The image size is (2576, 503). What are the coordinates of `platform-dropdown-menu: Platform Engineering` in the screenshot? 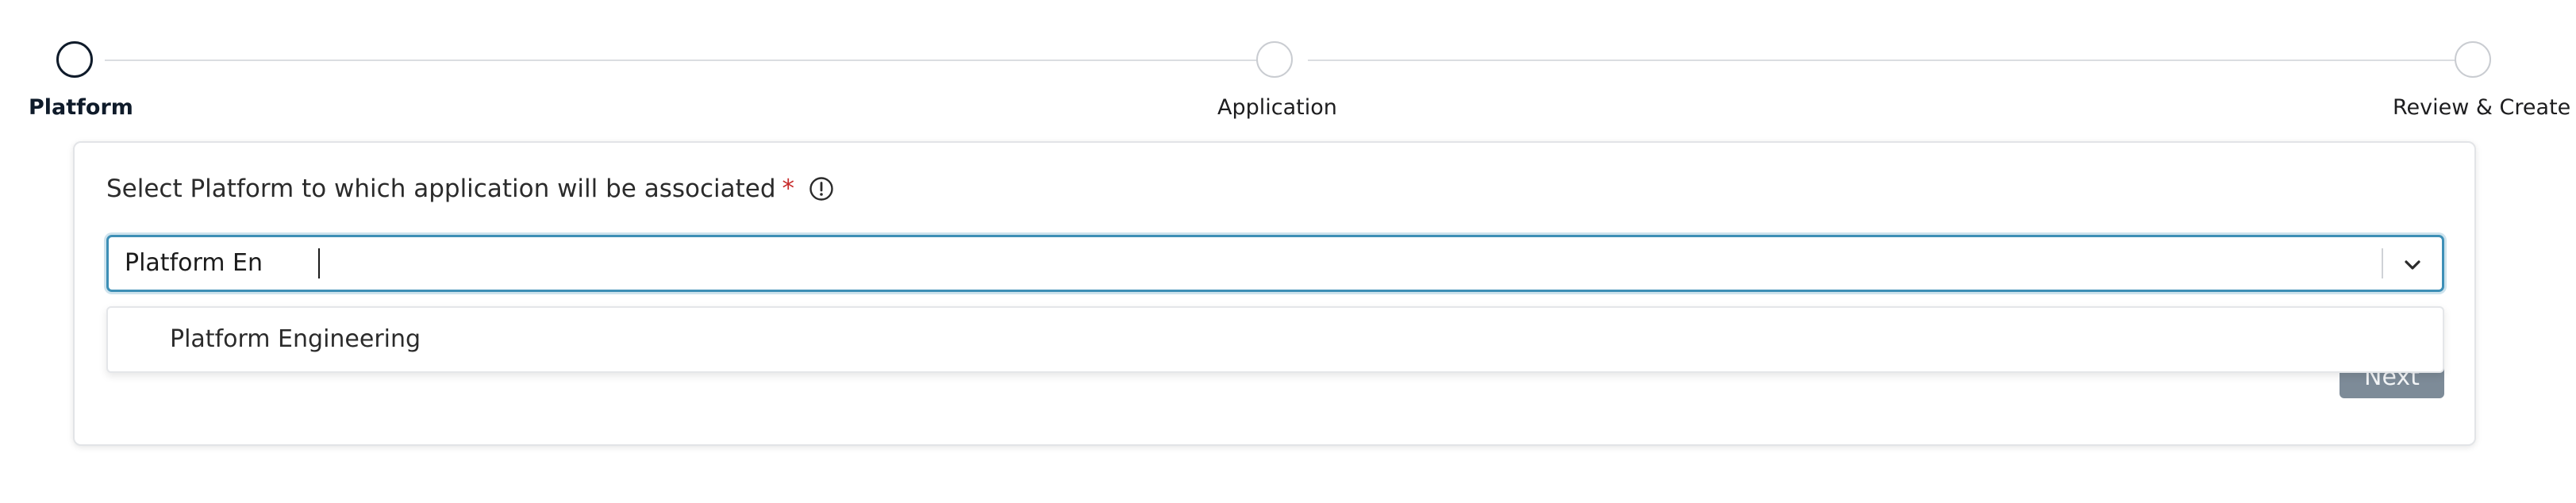 It's located at (1275, 339).